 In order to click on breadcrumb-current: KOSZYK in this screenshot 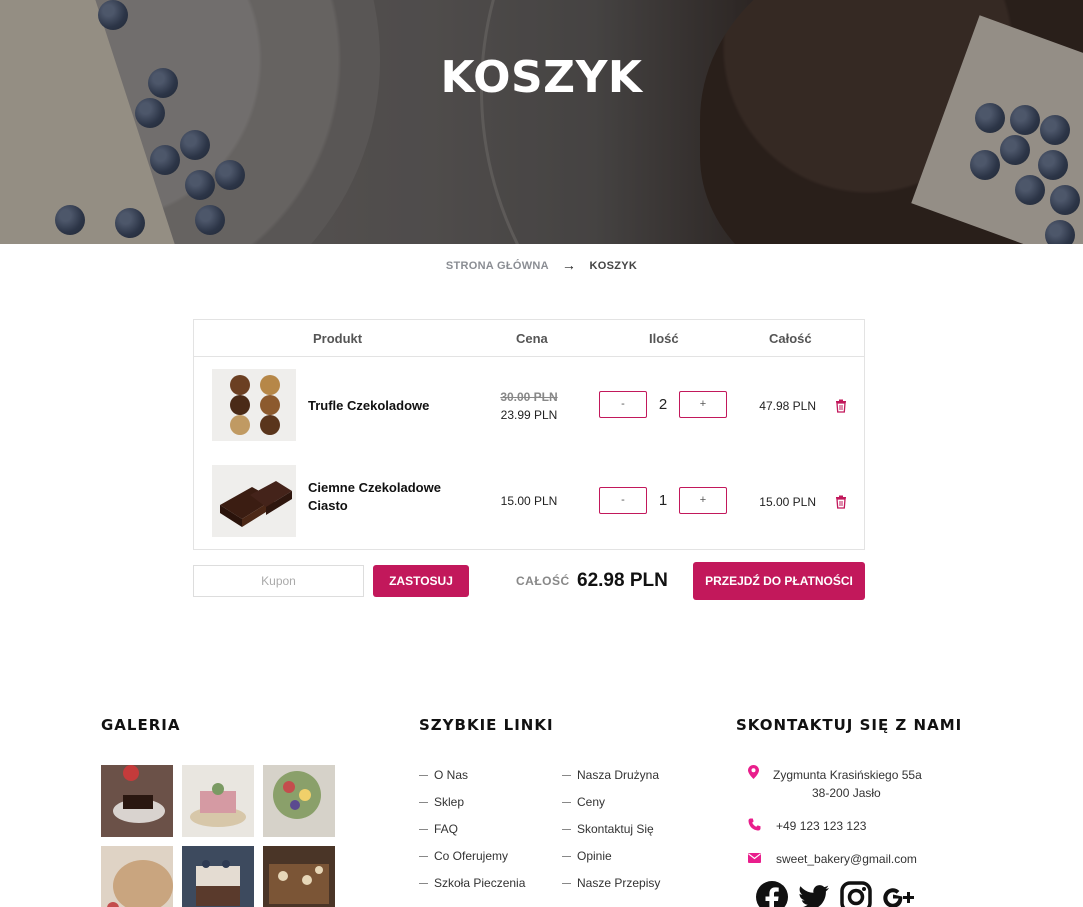, I will do `click(613, 266)`.